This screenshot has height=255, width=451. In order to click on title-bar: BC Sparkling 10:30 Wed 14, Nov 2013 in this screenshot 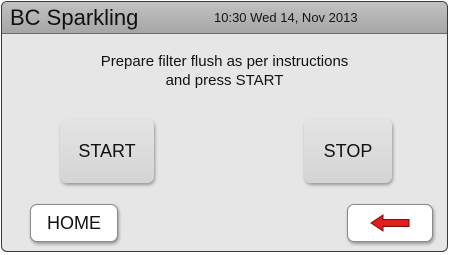, I will do `click(224, 18)`.